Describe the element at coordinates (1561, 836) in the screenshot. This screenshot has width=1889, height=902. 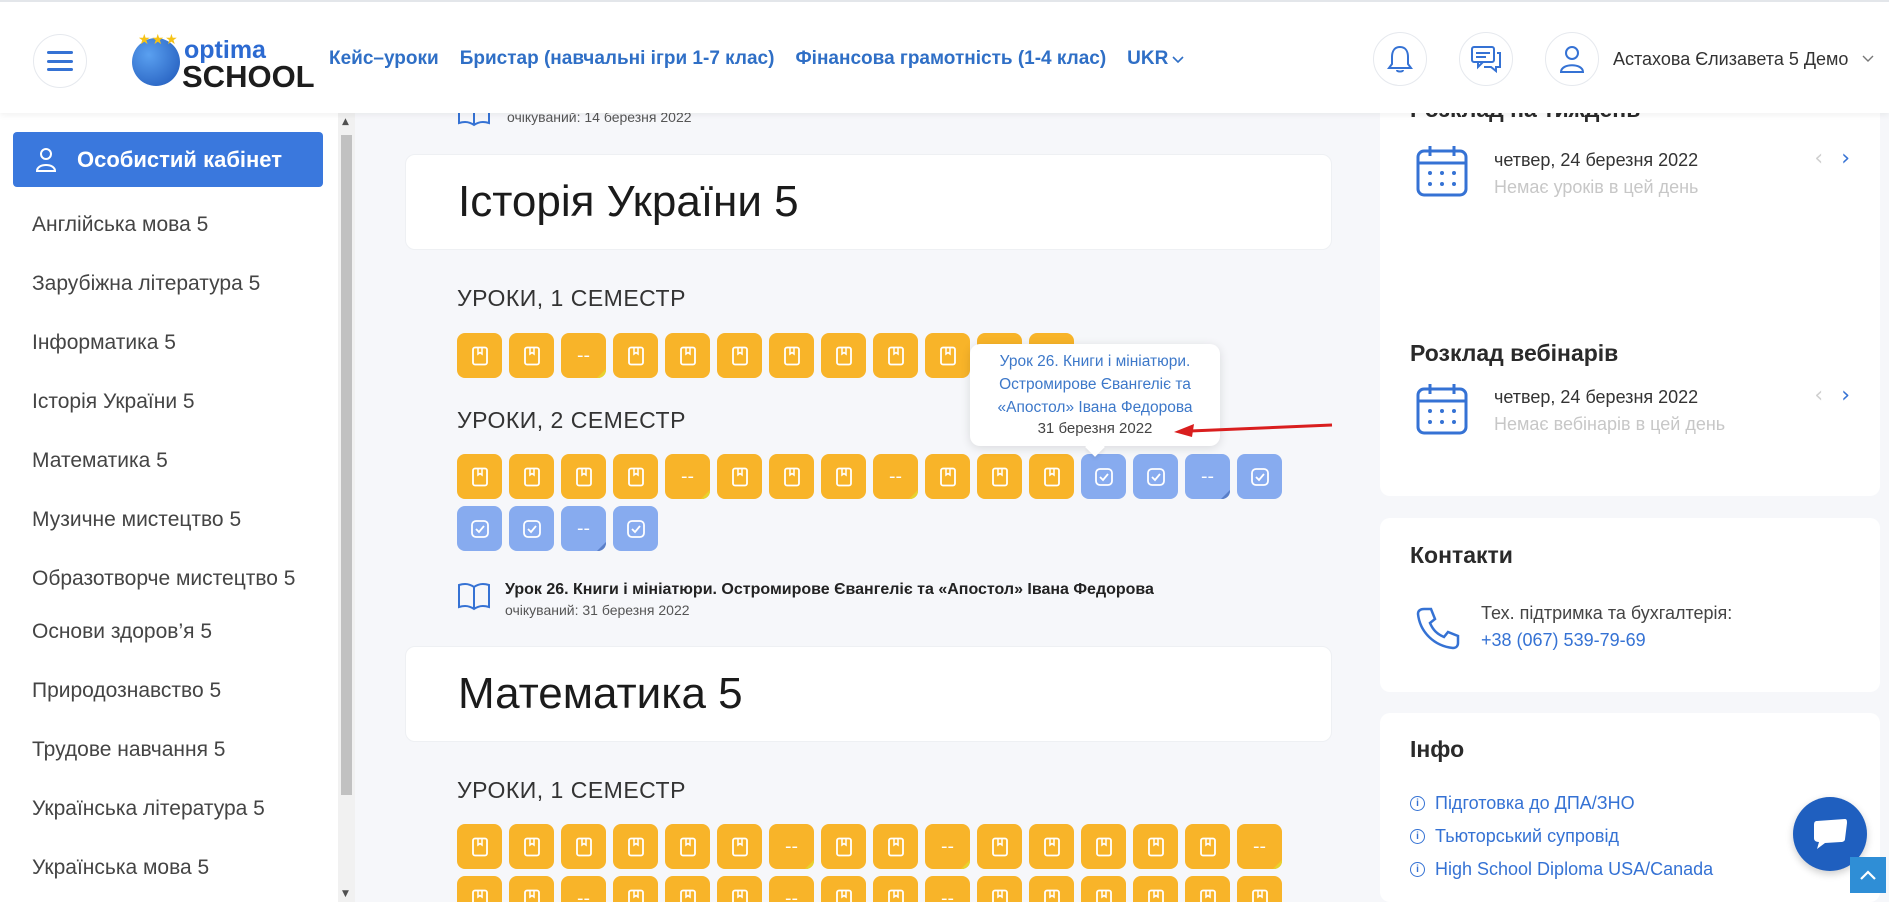
I see `info-link-tutor: i Тьюторський супровід` at that location.